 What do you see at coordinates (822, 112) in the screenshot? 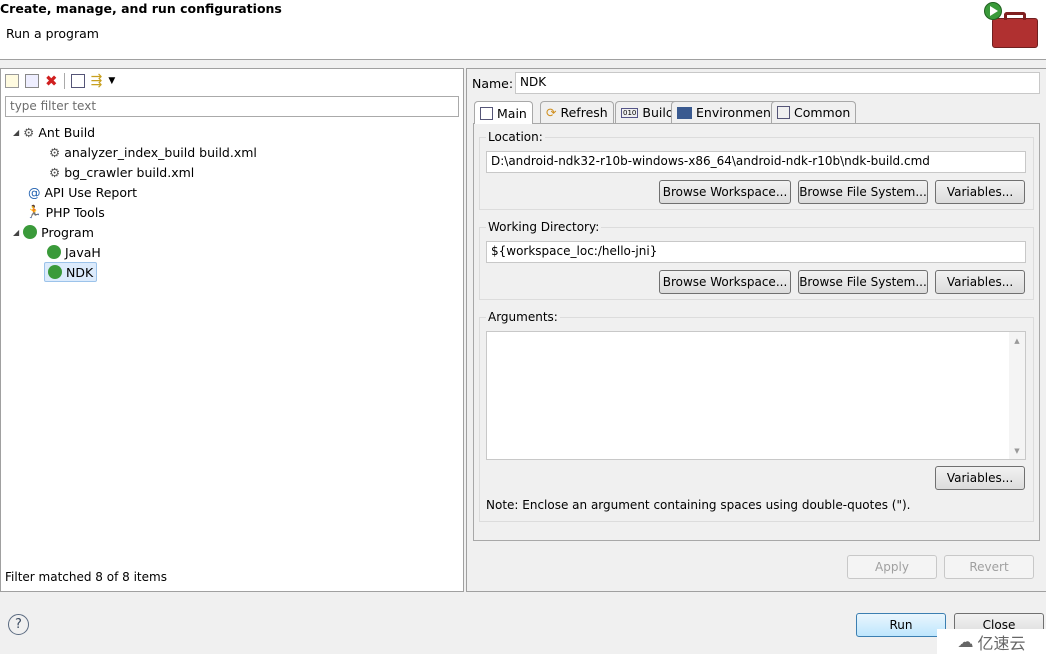
I see `tab-label: Common` at bounding box center [822, 112].